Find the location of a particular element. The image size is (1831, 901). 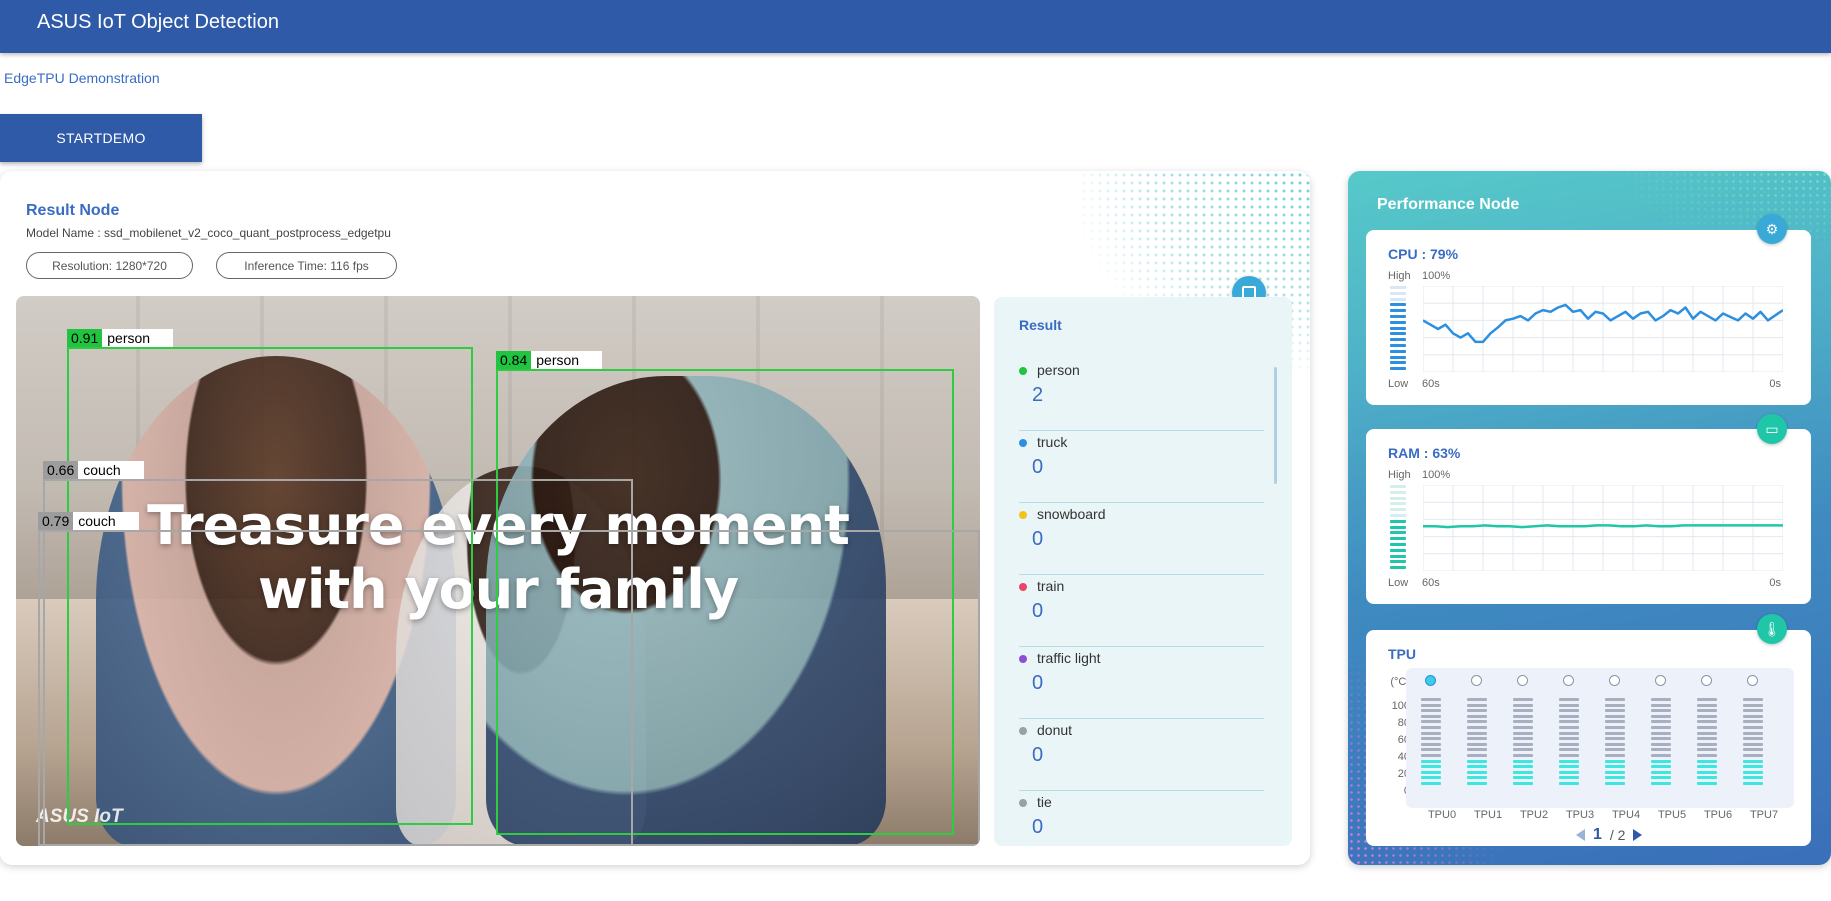

tpu-pager: 1 / 2 is located at coordinates (1609, 835).